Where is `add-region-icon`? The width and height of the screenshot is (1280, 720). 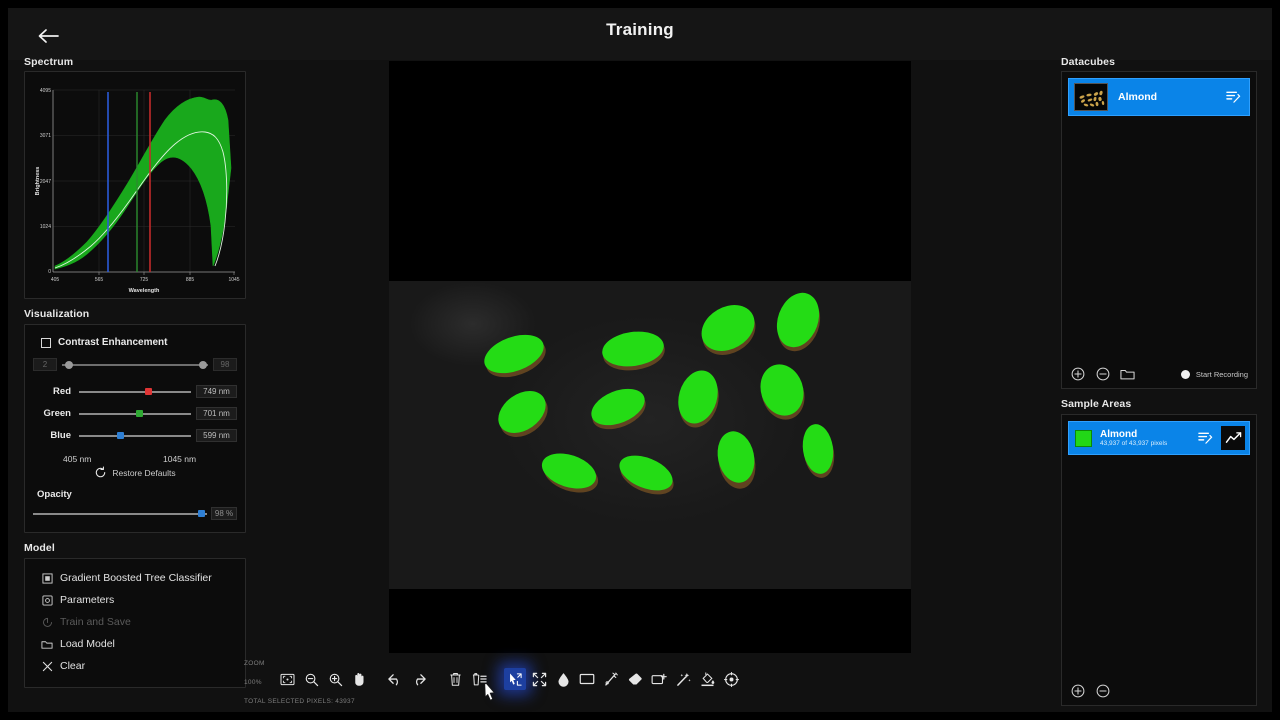 add-region-icon is located at coordinates (659, 678).